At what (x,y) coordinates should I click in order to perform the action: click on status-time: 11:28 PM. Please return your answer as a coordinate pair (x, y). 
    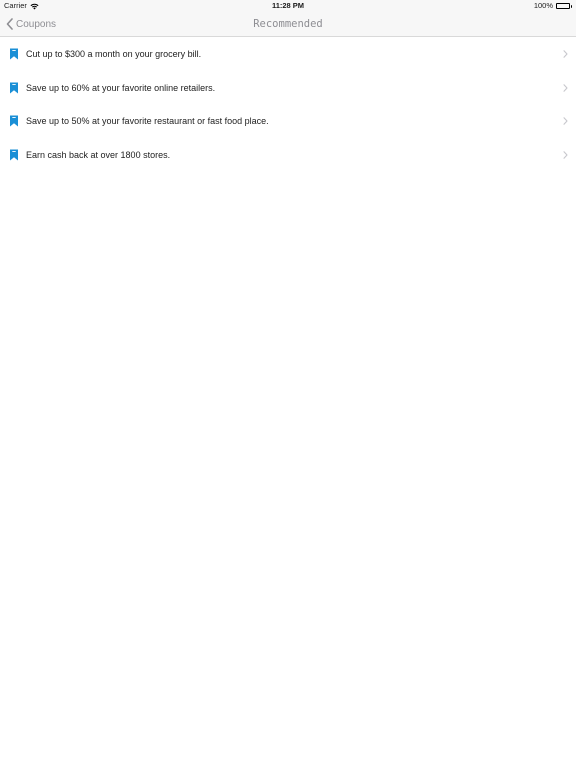
    Looking at the image, I should click on (288, 5).